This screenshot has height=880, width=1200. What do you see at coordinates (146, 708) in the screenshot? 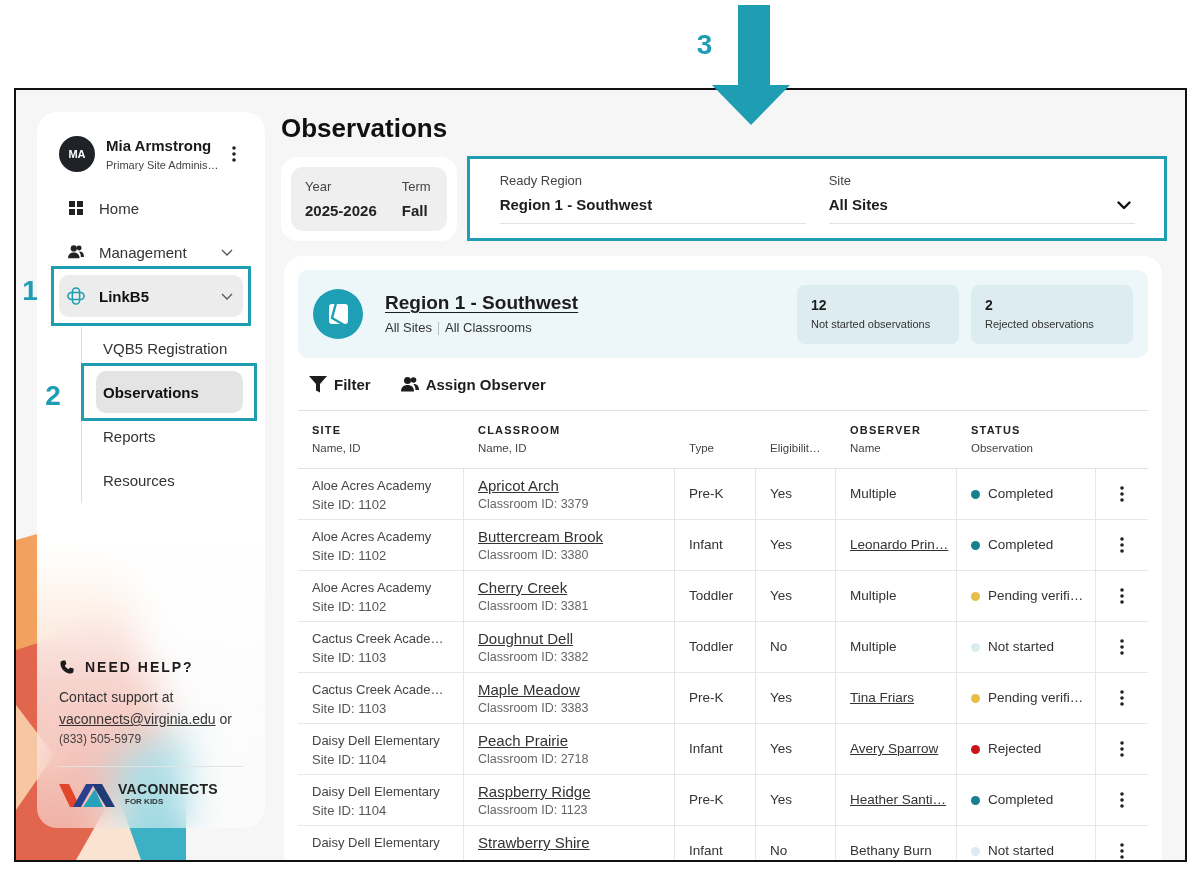
I see `help-text: Contact support at vaconnects@virginia.edu or` at bounding box center [146, 708].